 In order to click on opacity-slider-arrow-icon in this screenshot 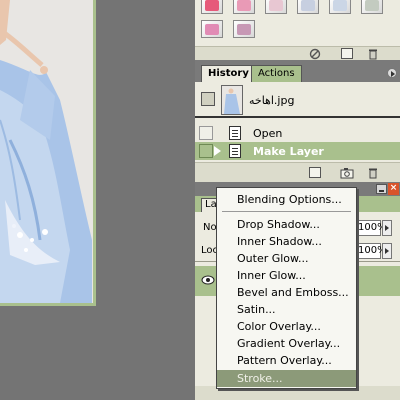, I will do `click(387, 228)`.